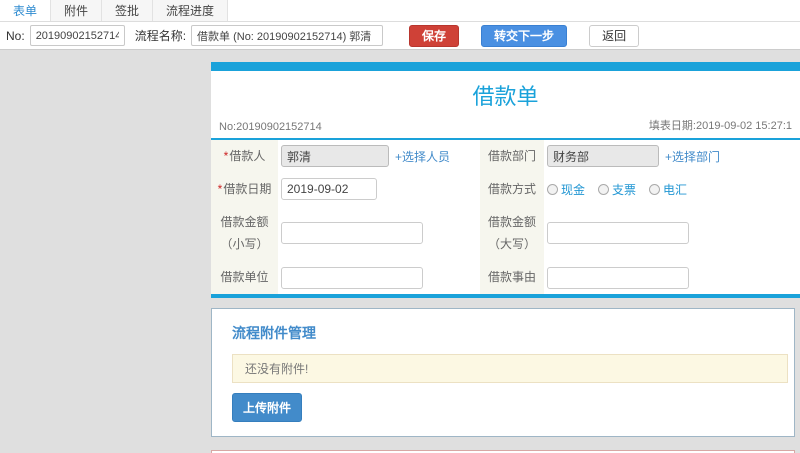 This screenshot has width=800, height=453. Describe the element at coordinates (617, 189) in the screenshot. I see `radio-cheque: 支票` at that location.